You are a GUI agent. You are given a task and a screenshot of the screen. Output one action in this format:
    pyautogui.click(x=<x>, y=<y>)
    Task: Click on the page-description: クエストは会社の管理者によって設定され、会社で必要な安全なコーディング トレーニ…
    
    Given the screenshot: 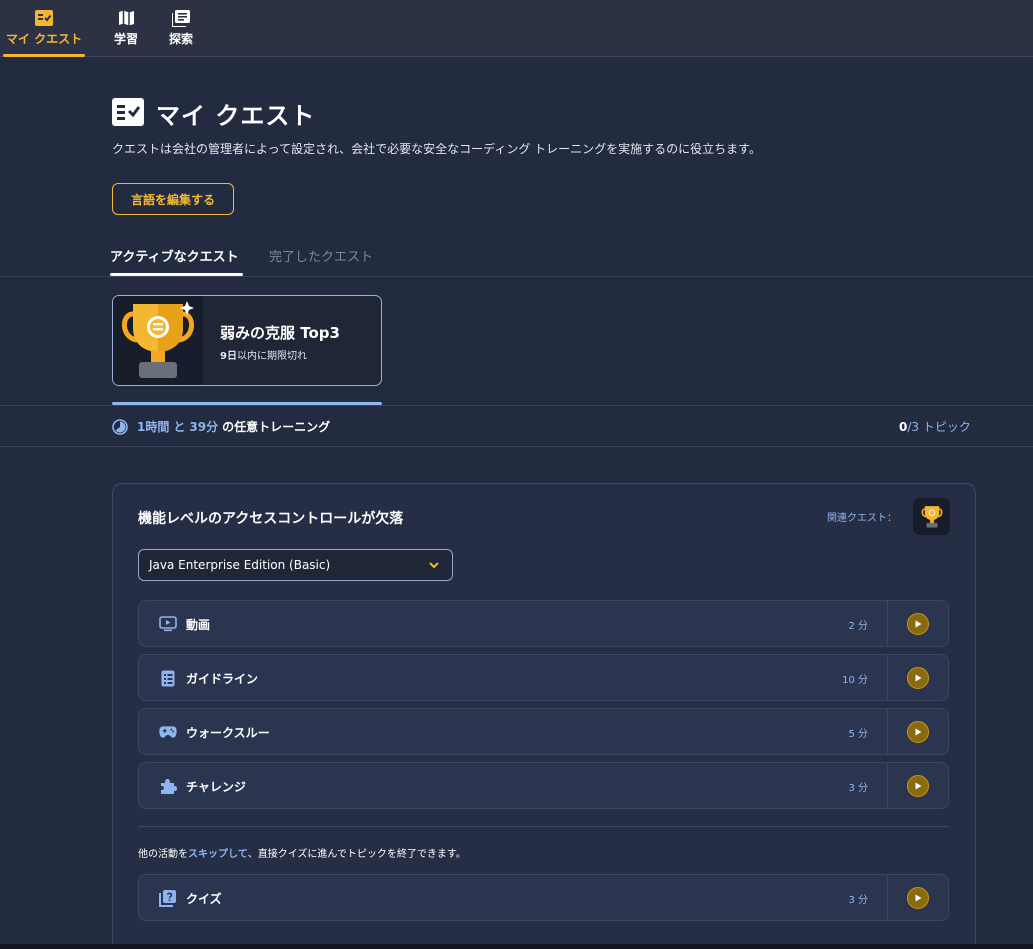 What is the action you would take?
    pyautogui.click(x=436, y=149)
    